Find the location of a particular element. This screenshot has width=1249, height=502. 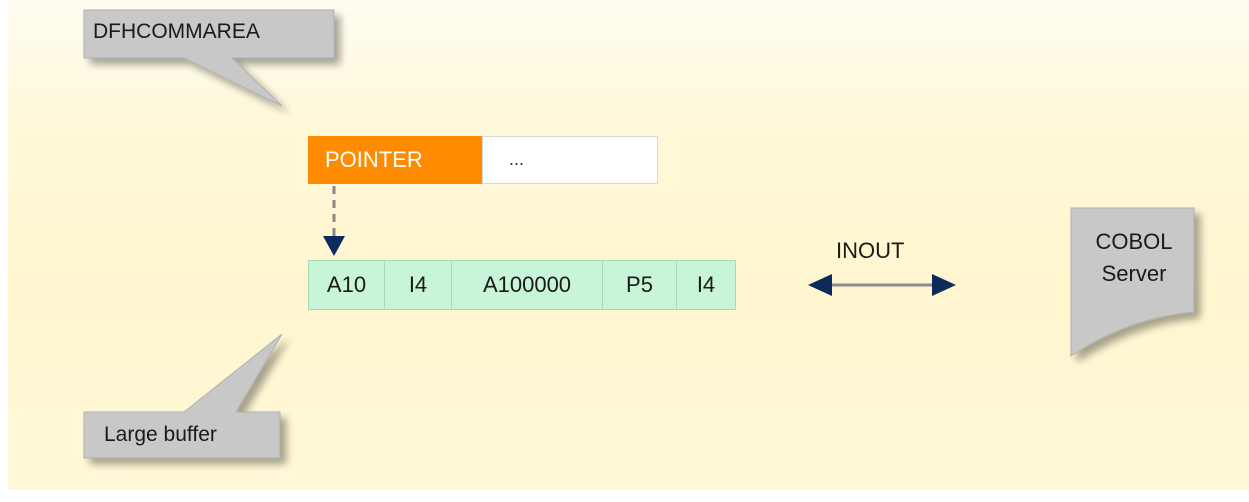

inout-label: INOUT is located at coordinates (870, 250).